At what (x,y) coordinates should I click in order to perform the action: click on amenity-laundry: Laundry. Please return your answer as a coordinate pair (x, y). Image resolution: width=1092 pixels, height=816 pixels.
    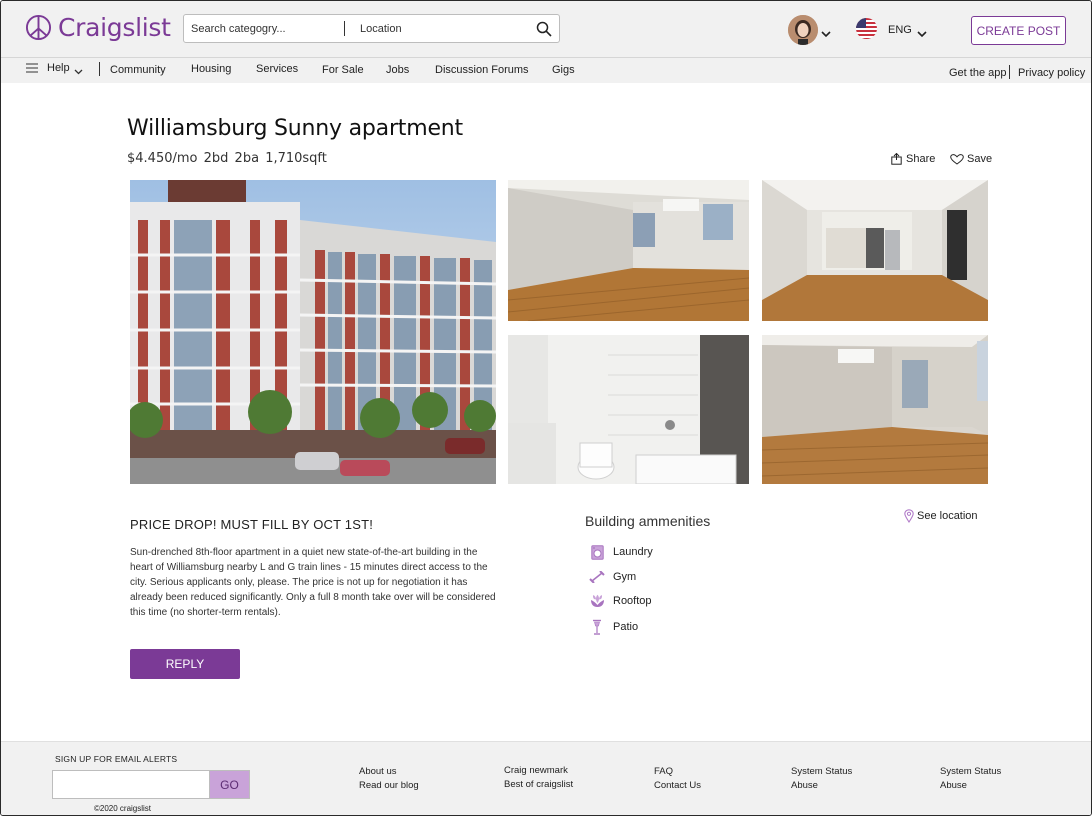
    Looking at the image, I should click on (621, 552).